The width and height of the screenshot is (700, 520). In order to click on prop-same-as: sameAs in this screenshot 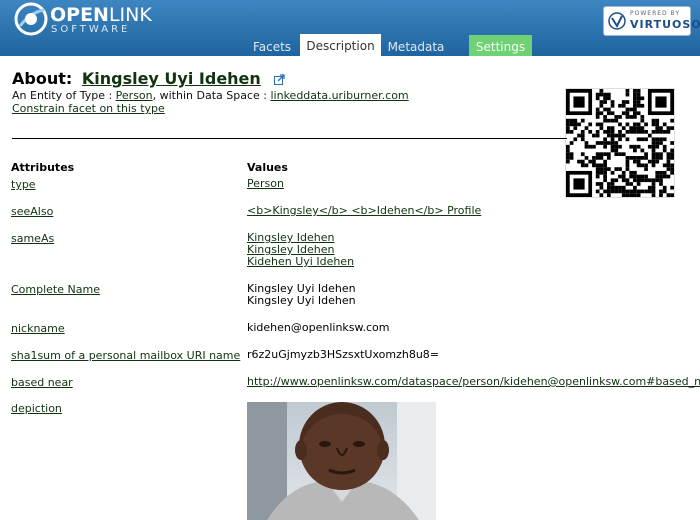, I will do `click(32, 238)`.